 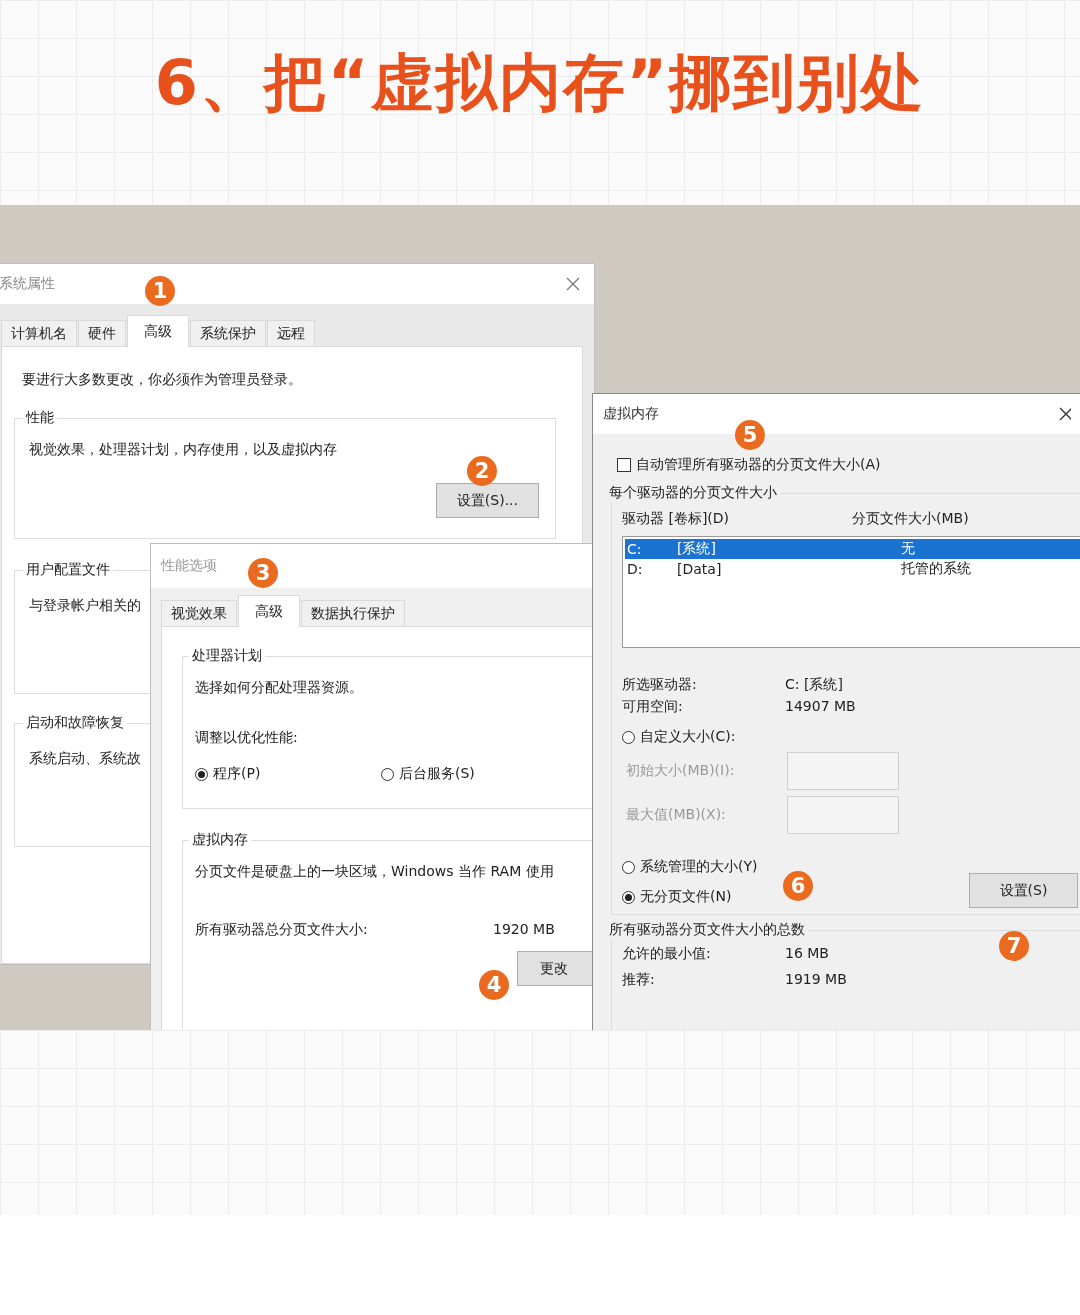 What do you see at coordinates (183, 450) in the screenshot?
I see `group-description: 视觉效果，处理器计划，内存使用，以及虚拟内存` at bounding box center [183, 450].